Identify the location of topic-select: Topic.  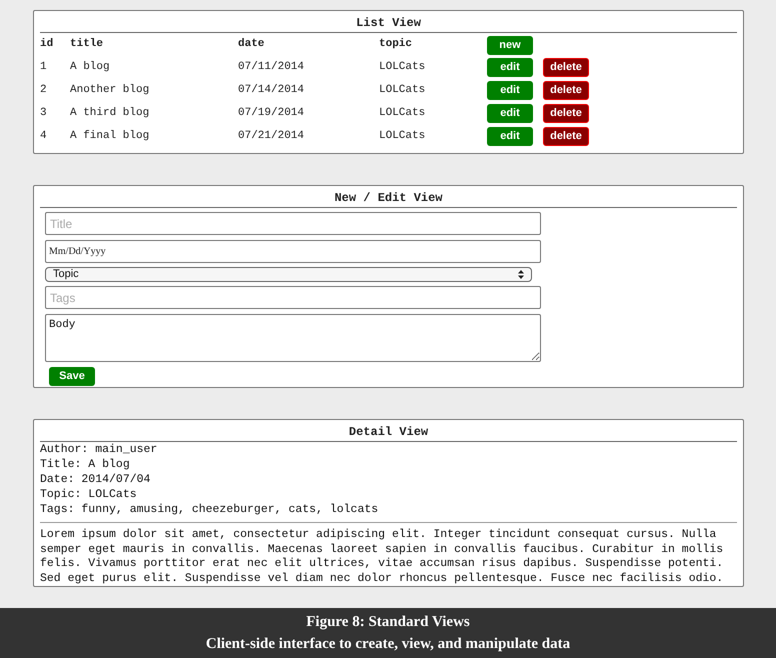
(288, 274).